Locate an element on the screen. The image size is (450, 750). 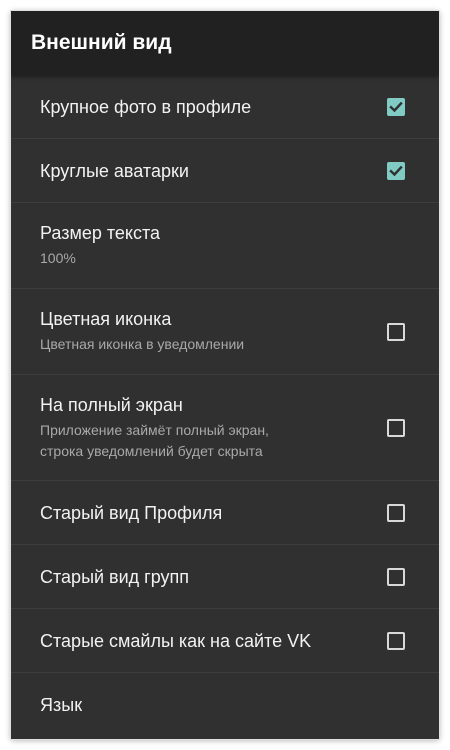
setting-title: Старые смайлы как на сайте VK is located at coordinates (176, 640).